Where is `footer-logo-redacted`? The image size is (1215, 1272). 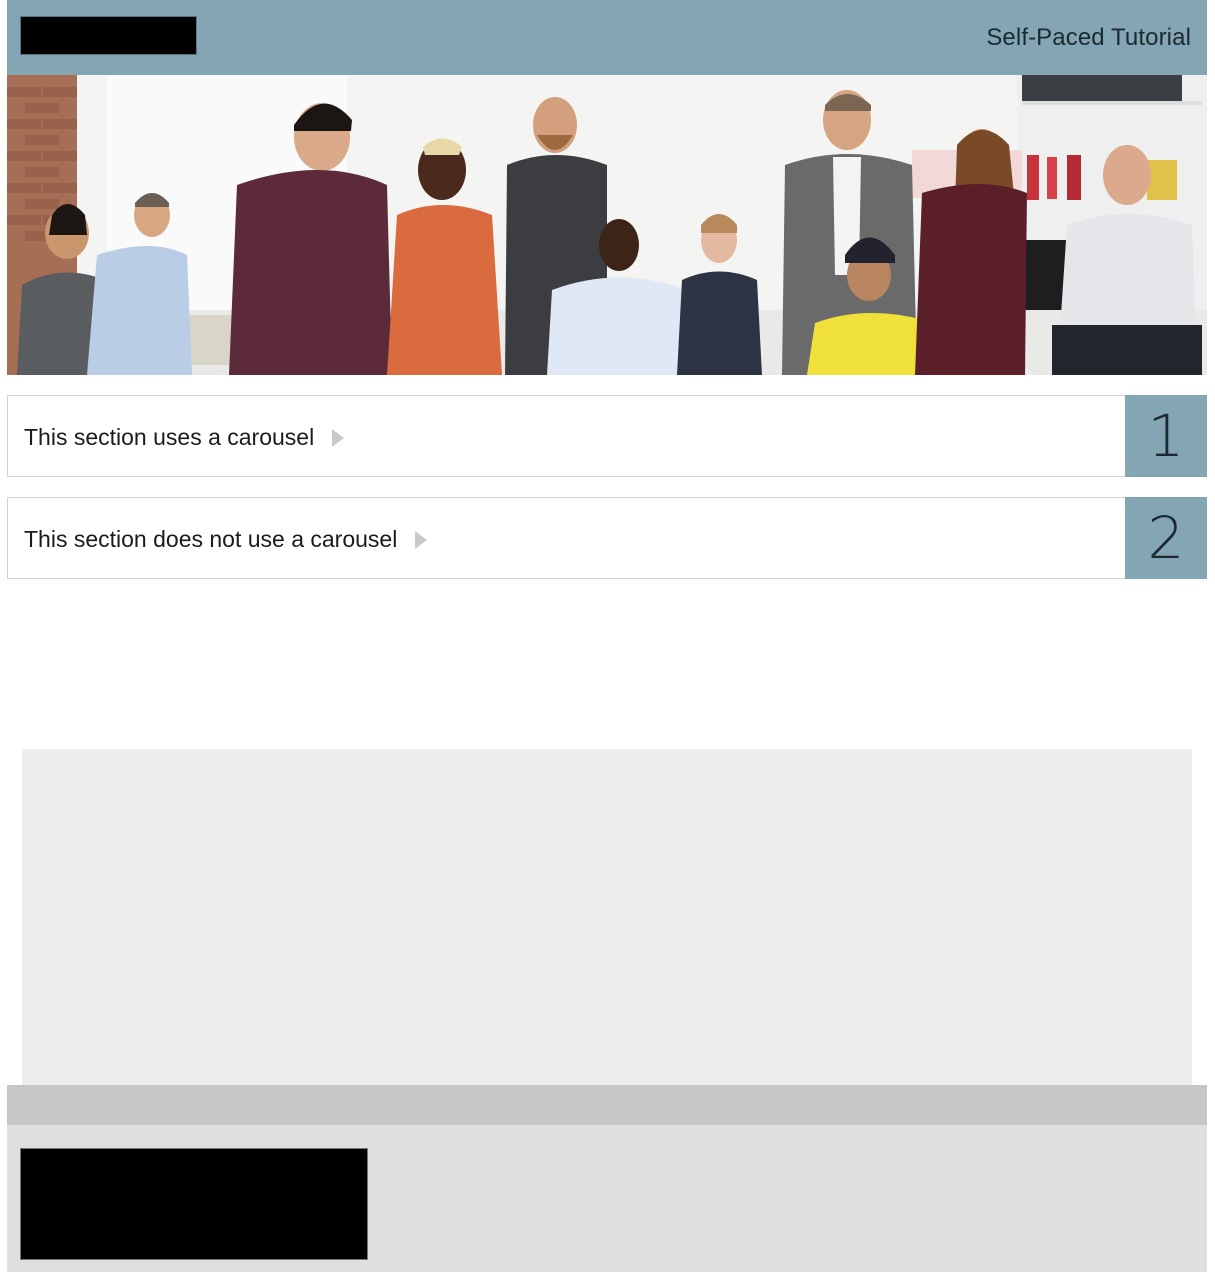
footer-logo-redacted is located at coordinates (194, 1204).